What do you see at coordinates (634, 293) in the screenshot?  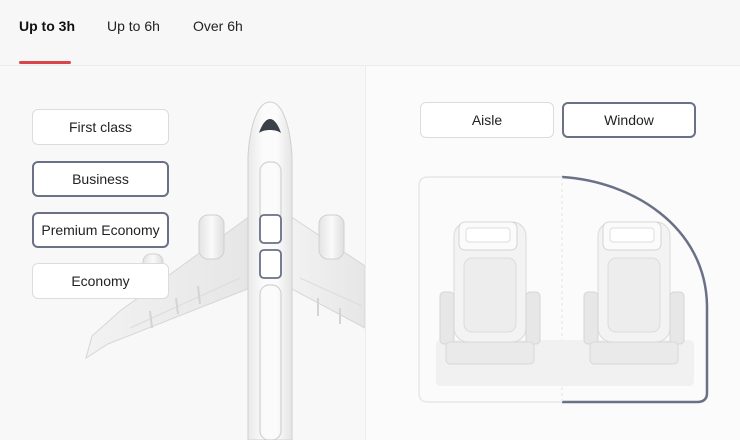 I see `window-seat` at bounding box center [634, 293].